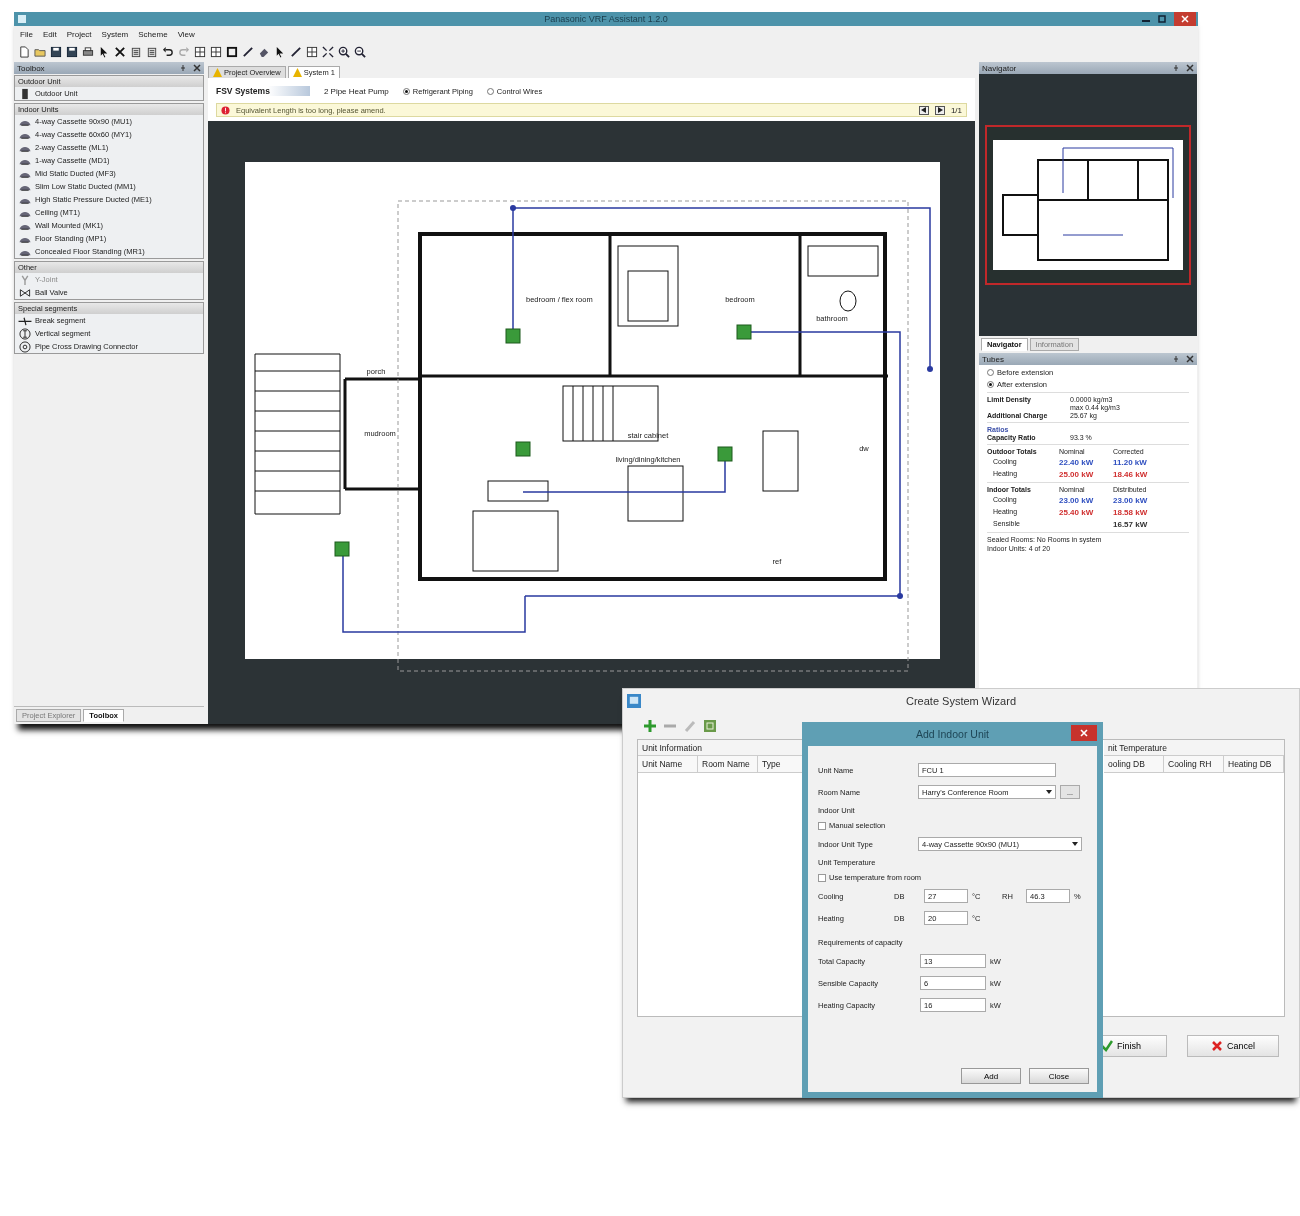 This screenshot has height=1216, width=1300. I want to click on dialog-title: Add Indoor Unit, so click(952, 734).